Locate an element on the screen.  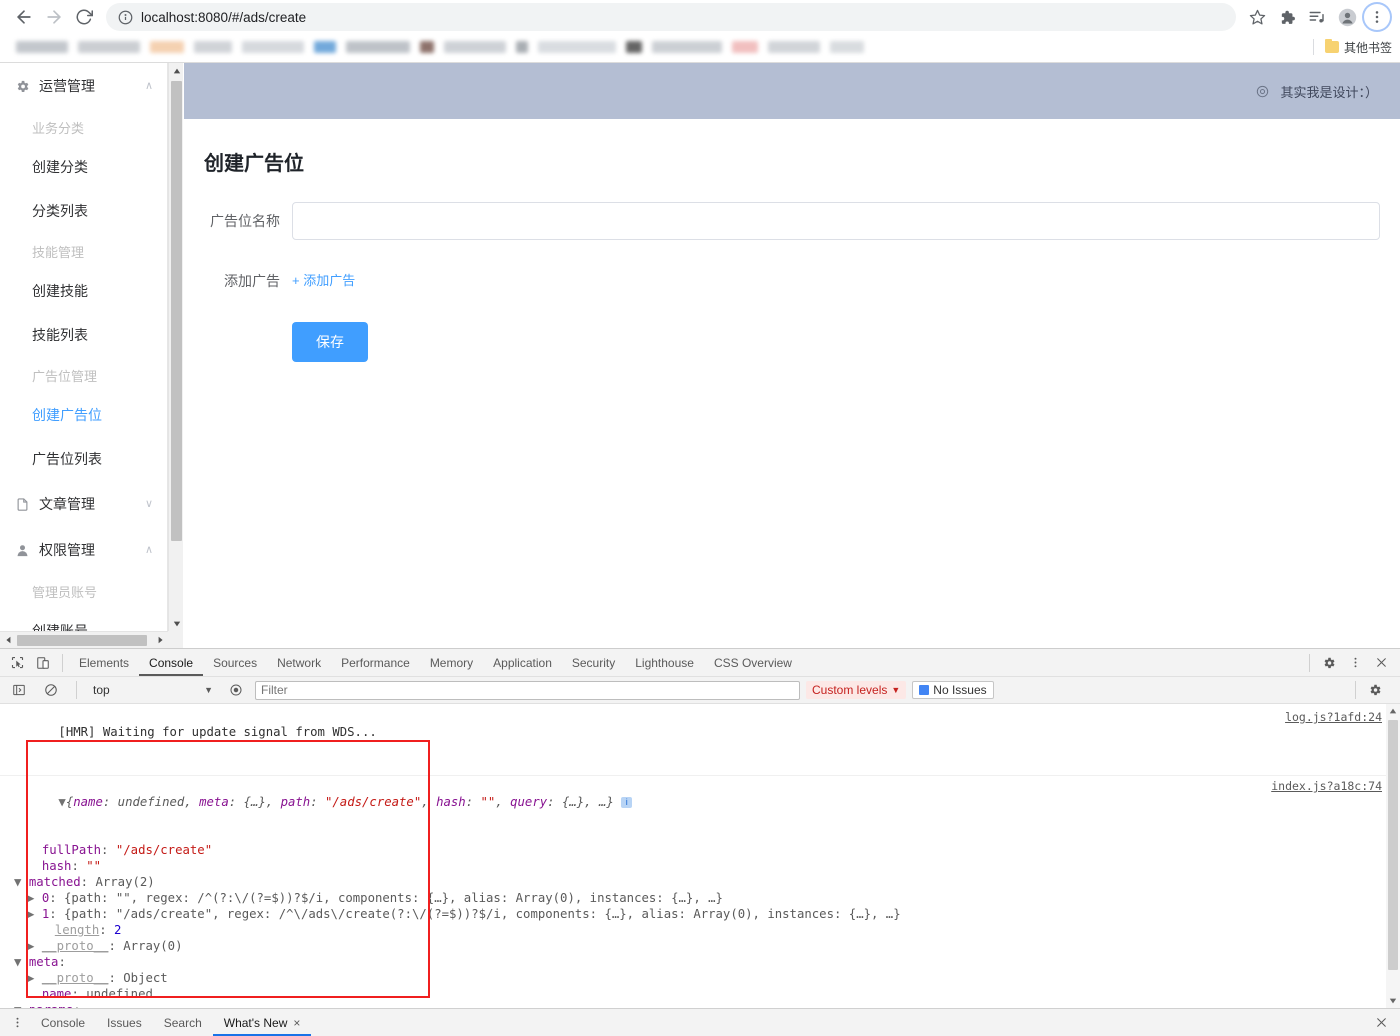
sidebar-item-category-list: 分类列表 is located at coordinates (83, 211).